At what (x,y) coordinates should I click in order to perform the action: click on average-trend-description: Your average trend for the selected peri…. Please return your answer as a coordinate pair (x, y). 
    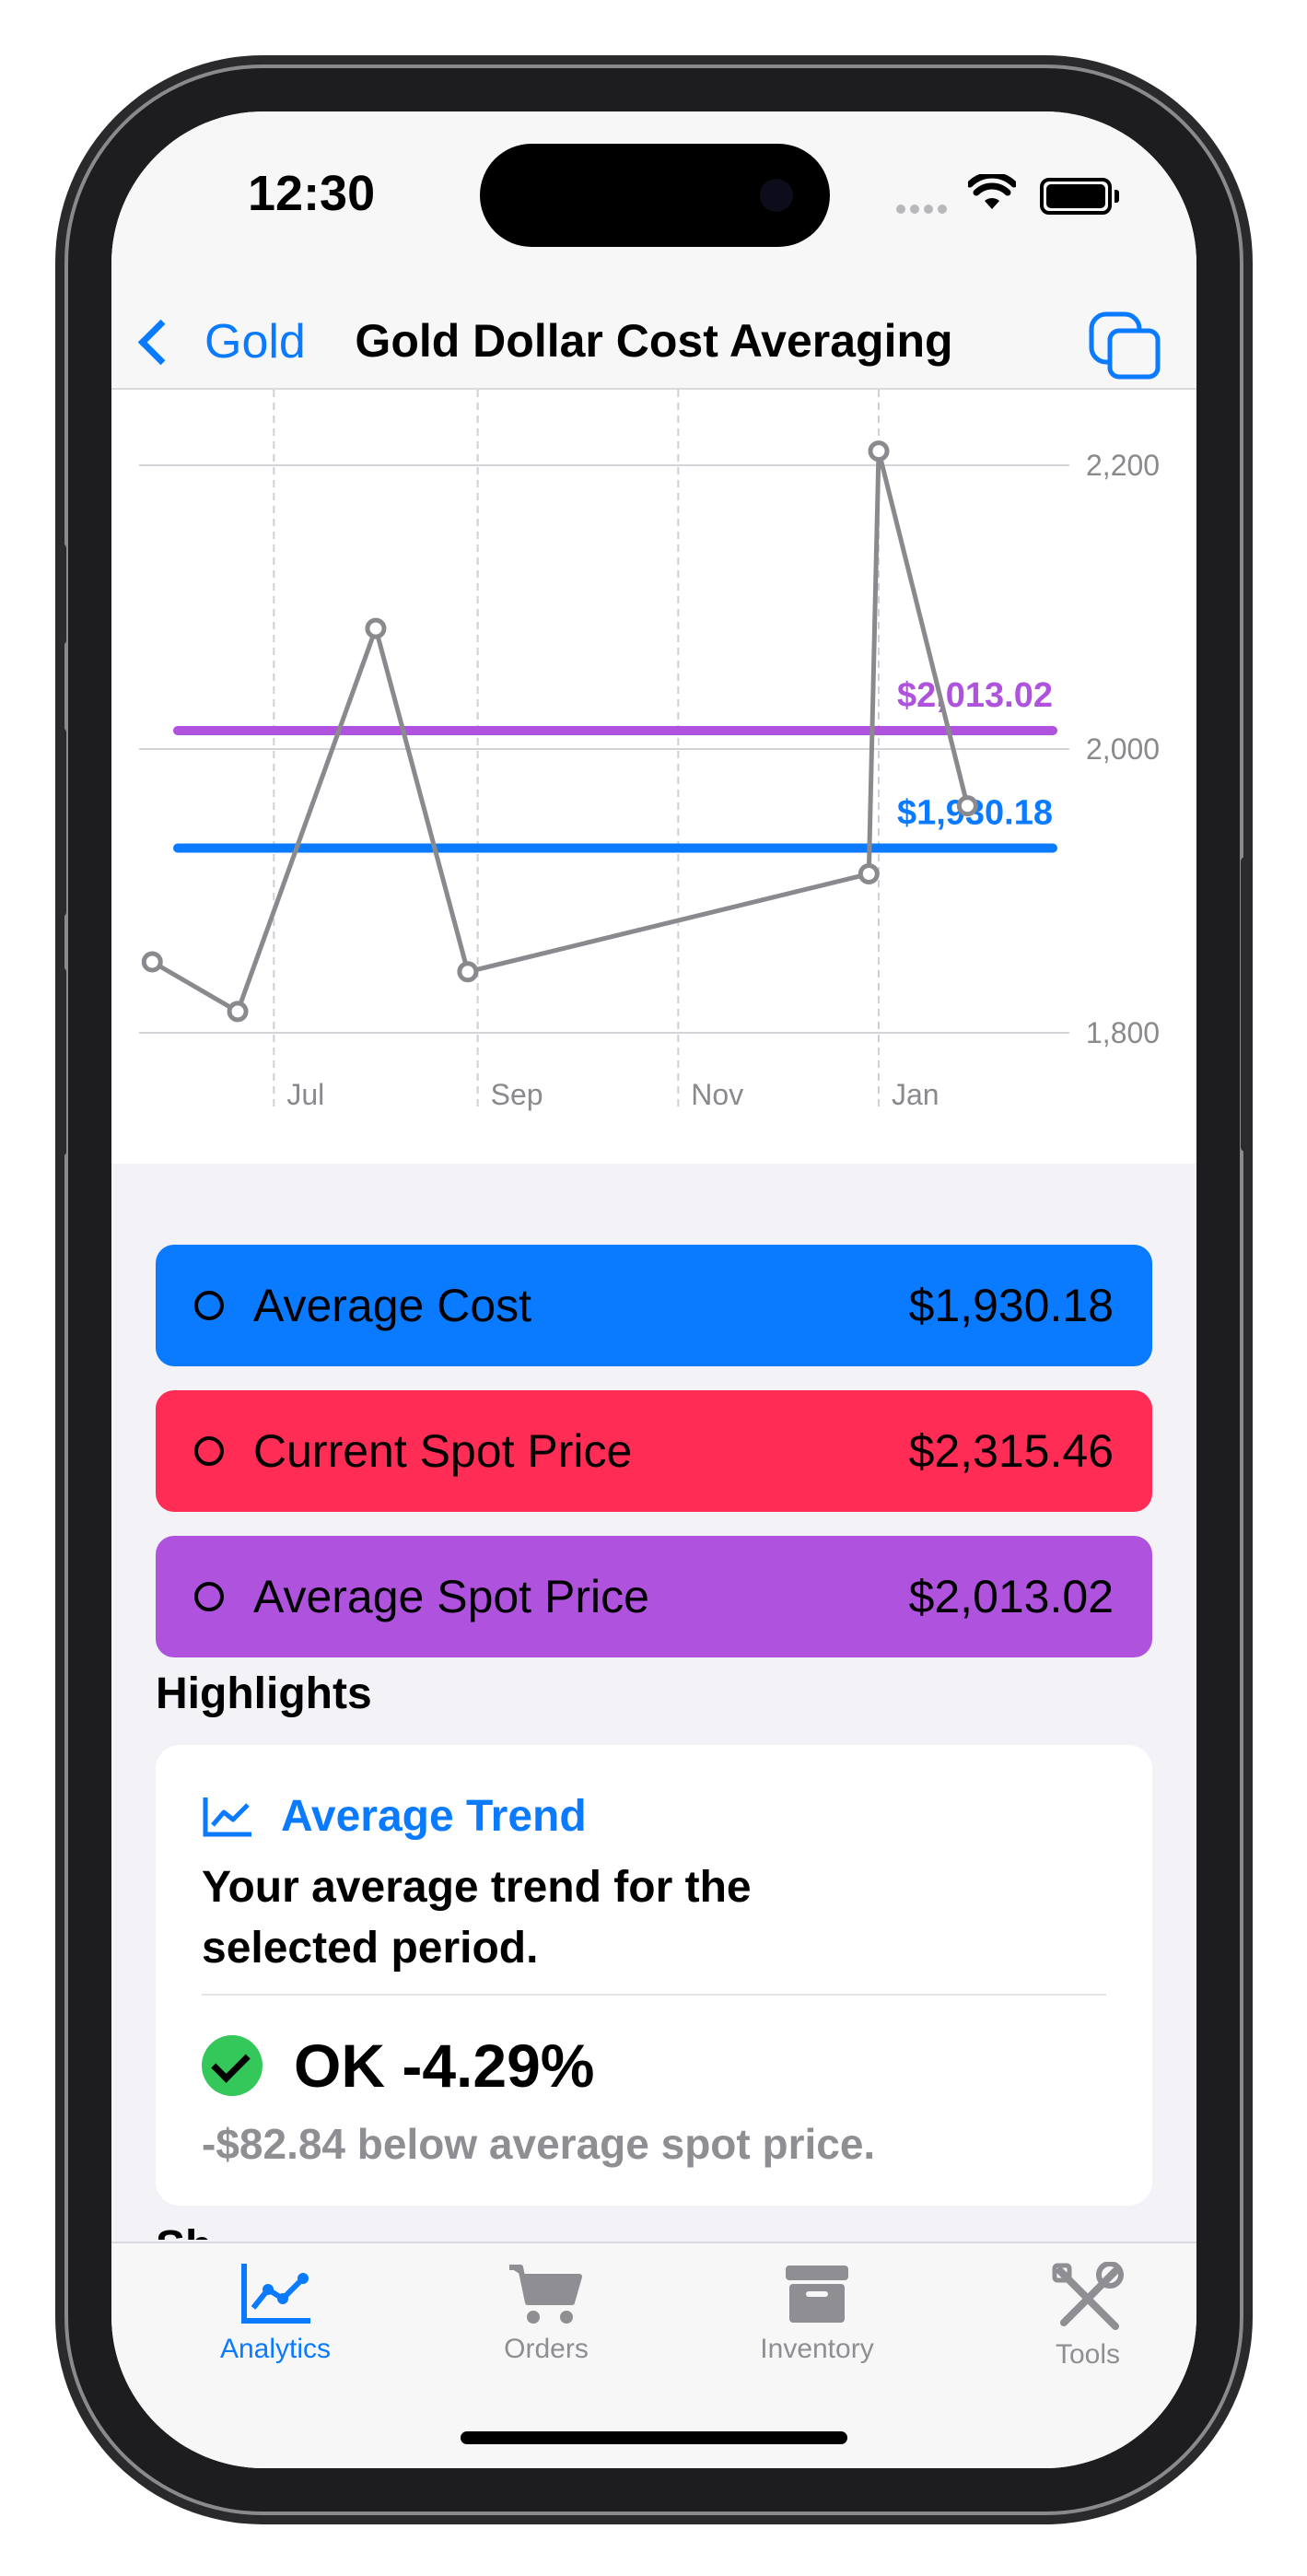
    Looking at the image, I should click on (477, 1918).